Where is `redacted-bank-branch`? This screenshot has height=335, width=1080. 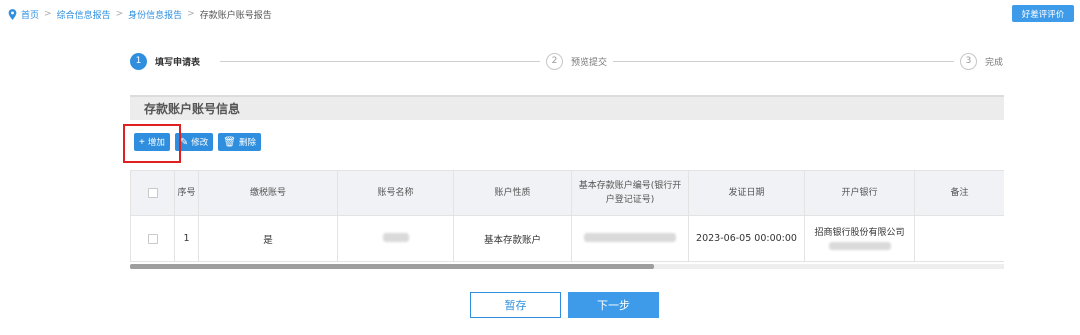
redacted-bank-branch is located at coordinates (859, 245).